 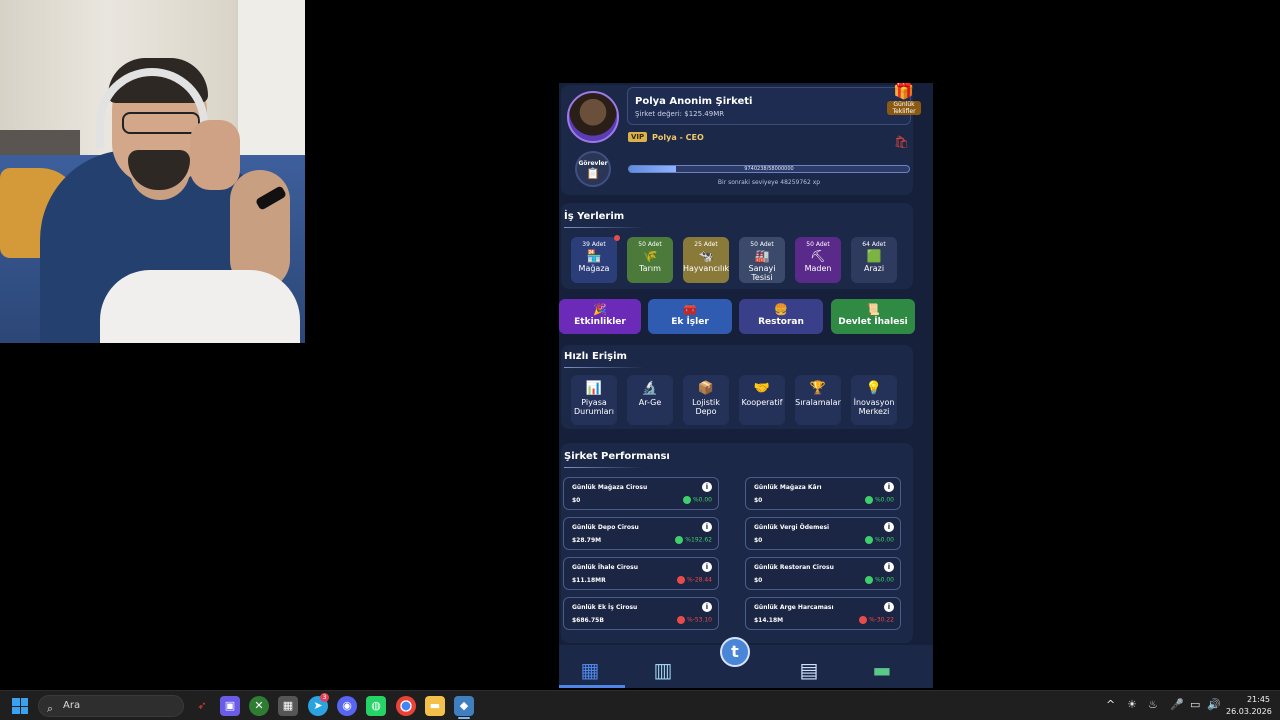 I want to click on workplace-item: 50 Adet ⛏ Maden, so click(x=818, y=260).